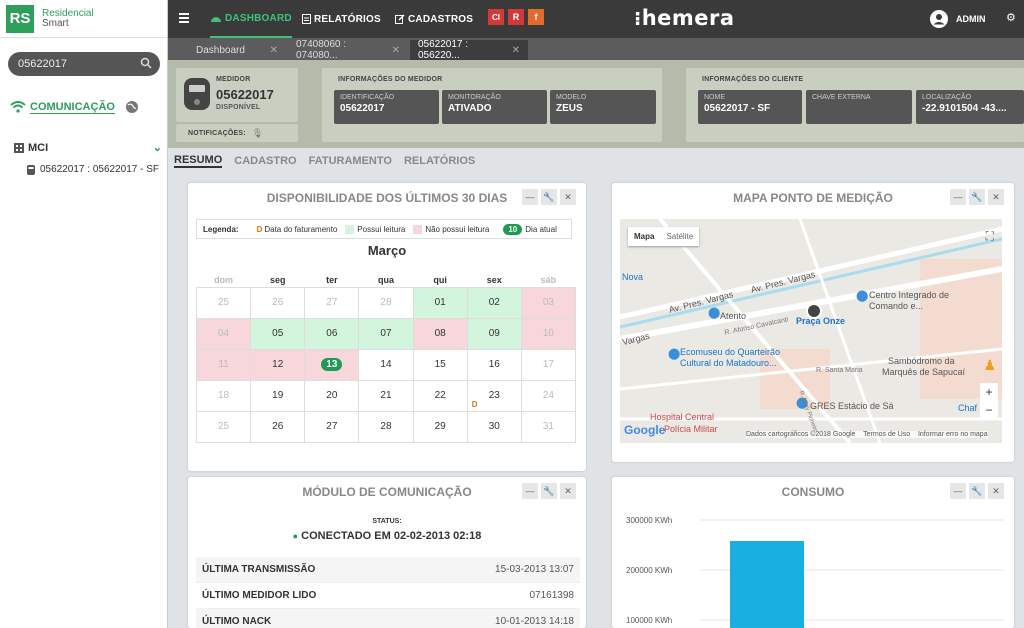 This screenshot has height=628, width=1024. What do you see at coordinates (494, 302) in the screenshot?
I see `calendar-day: 02` at bounding box center [494, 302].